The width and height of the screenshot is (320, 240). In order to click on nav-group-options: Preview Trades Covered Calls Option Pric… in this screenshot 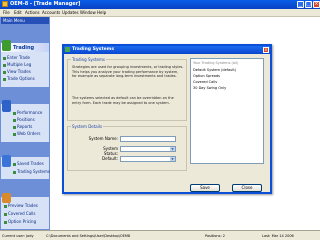, I will do `click(25, 211)`.